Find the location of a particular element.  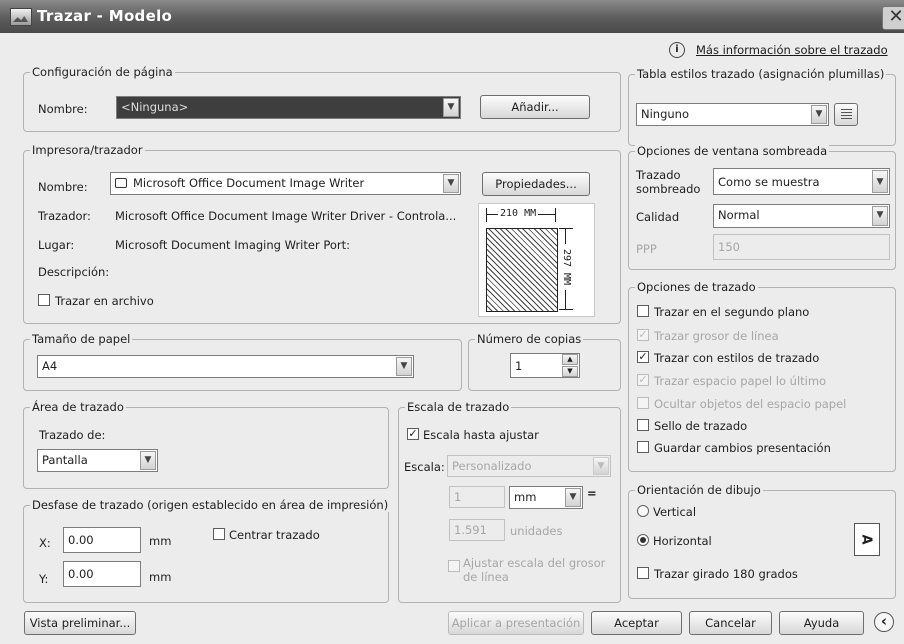

style-table-value: Ninguno is located at coordinates (665, 114).